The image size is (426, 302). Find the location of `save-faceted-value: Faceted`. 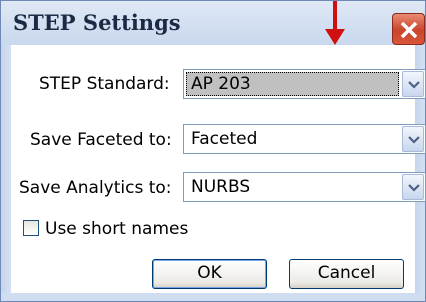

save-faceted-value: Faceted is located at coordinates (224, 139).